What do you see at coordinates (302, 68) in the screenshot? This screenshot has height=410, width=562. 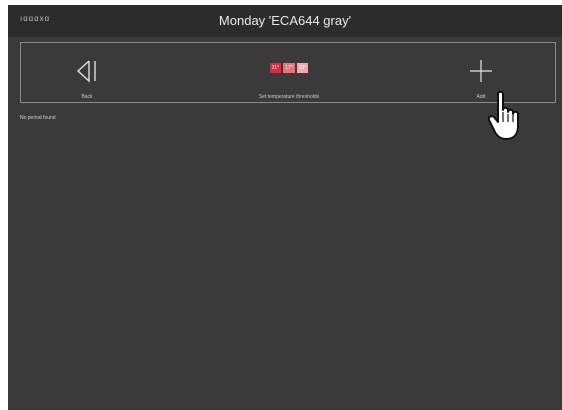 I see `threshold-chip-low: 13°` at bounding box center [302, 68].